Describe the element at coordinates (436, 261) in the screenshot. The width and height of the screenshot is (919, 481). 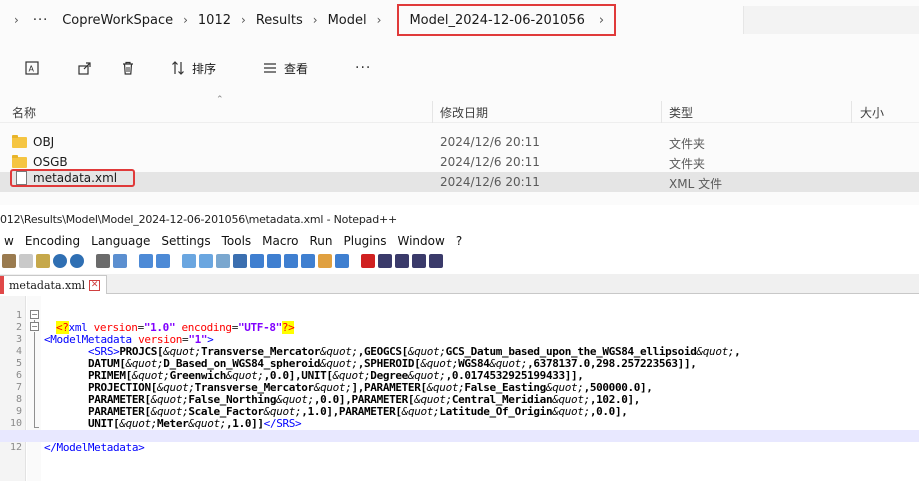
I see `save-macro-icon` at that location.